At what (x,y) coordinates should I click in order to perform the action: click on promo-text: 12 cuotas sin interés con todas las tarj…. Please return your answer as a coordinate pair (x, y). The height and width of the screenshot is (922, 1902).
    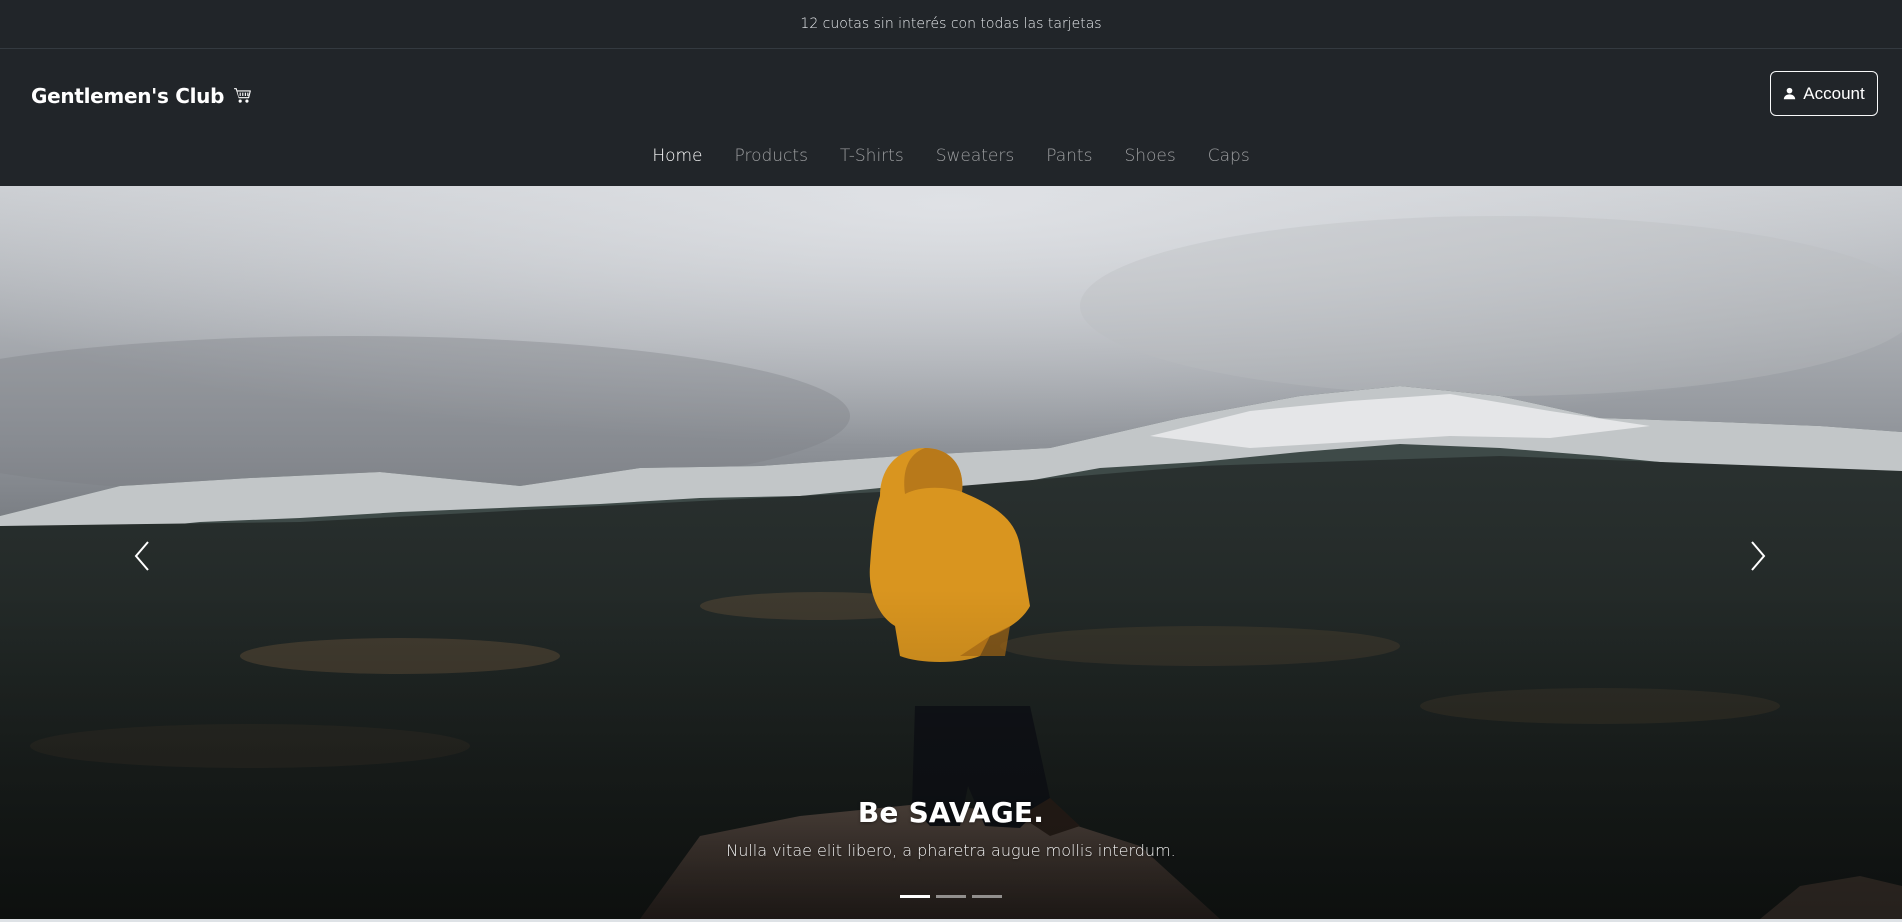
    Looking at the image, I should click on (951, 24).